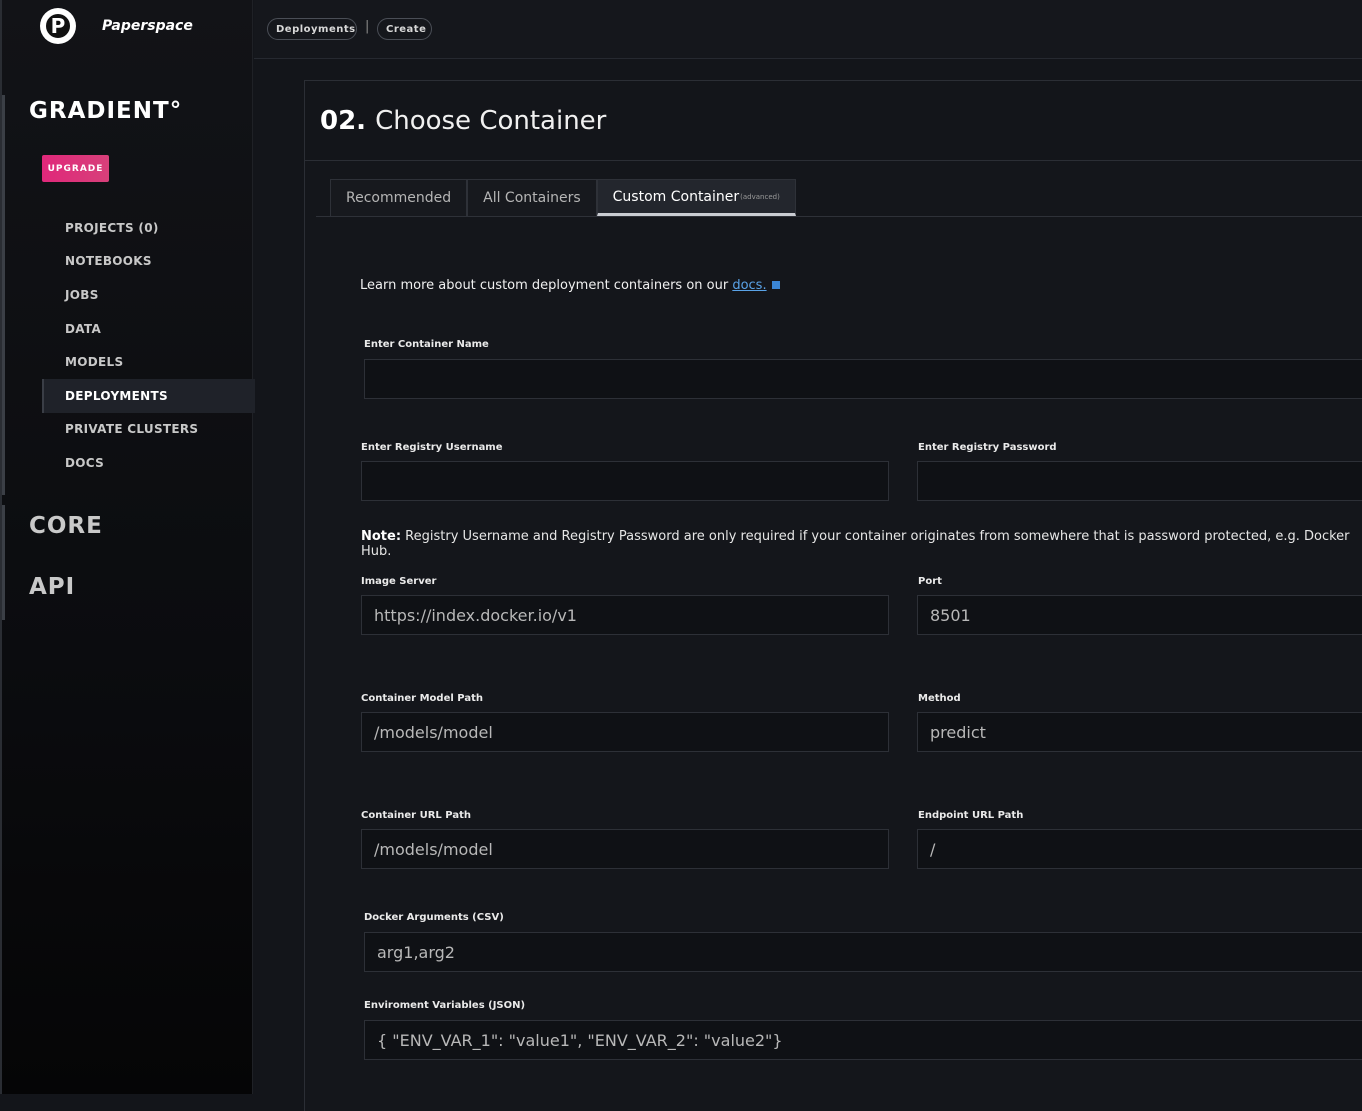 Image resolution: width=1362 pixels, height=1111 pixels. Describe the element at coordinates (148, 395) in the screenshot. I see `sidebar-item-deployments: DEPLOYMENTS` at that location.